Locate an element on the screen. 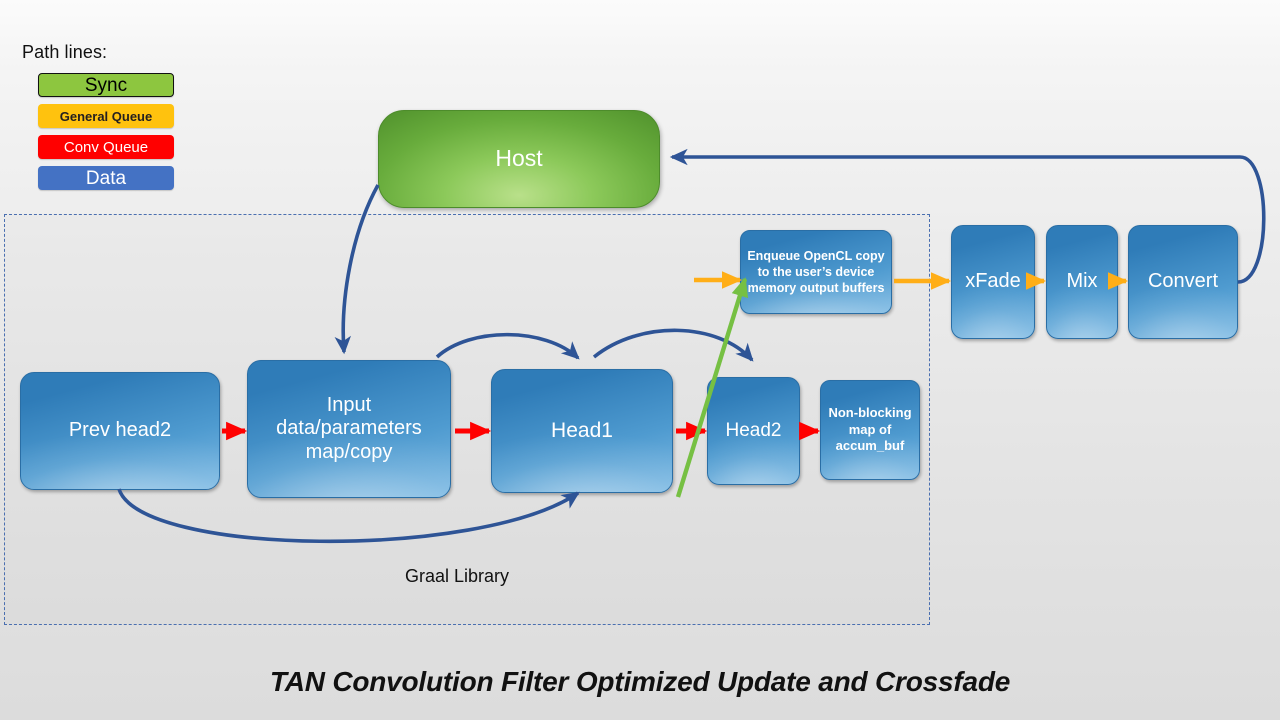 This screenshot has width=1280, height=720. legend-label-conv-queue: Conv Queue is located at coordinates (106, 147).